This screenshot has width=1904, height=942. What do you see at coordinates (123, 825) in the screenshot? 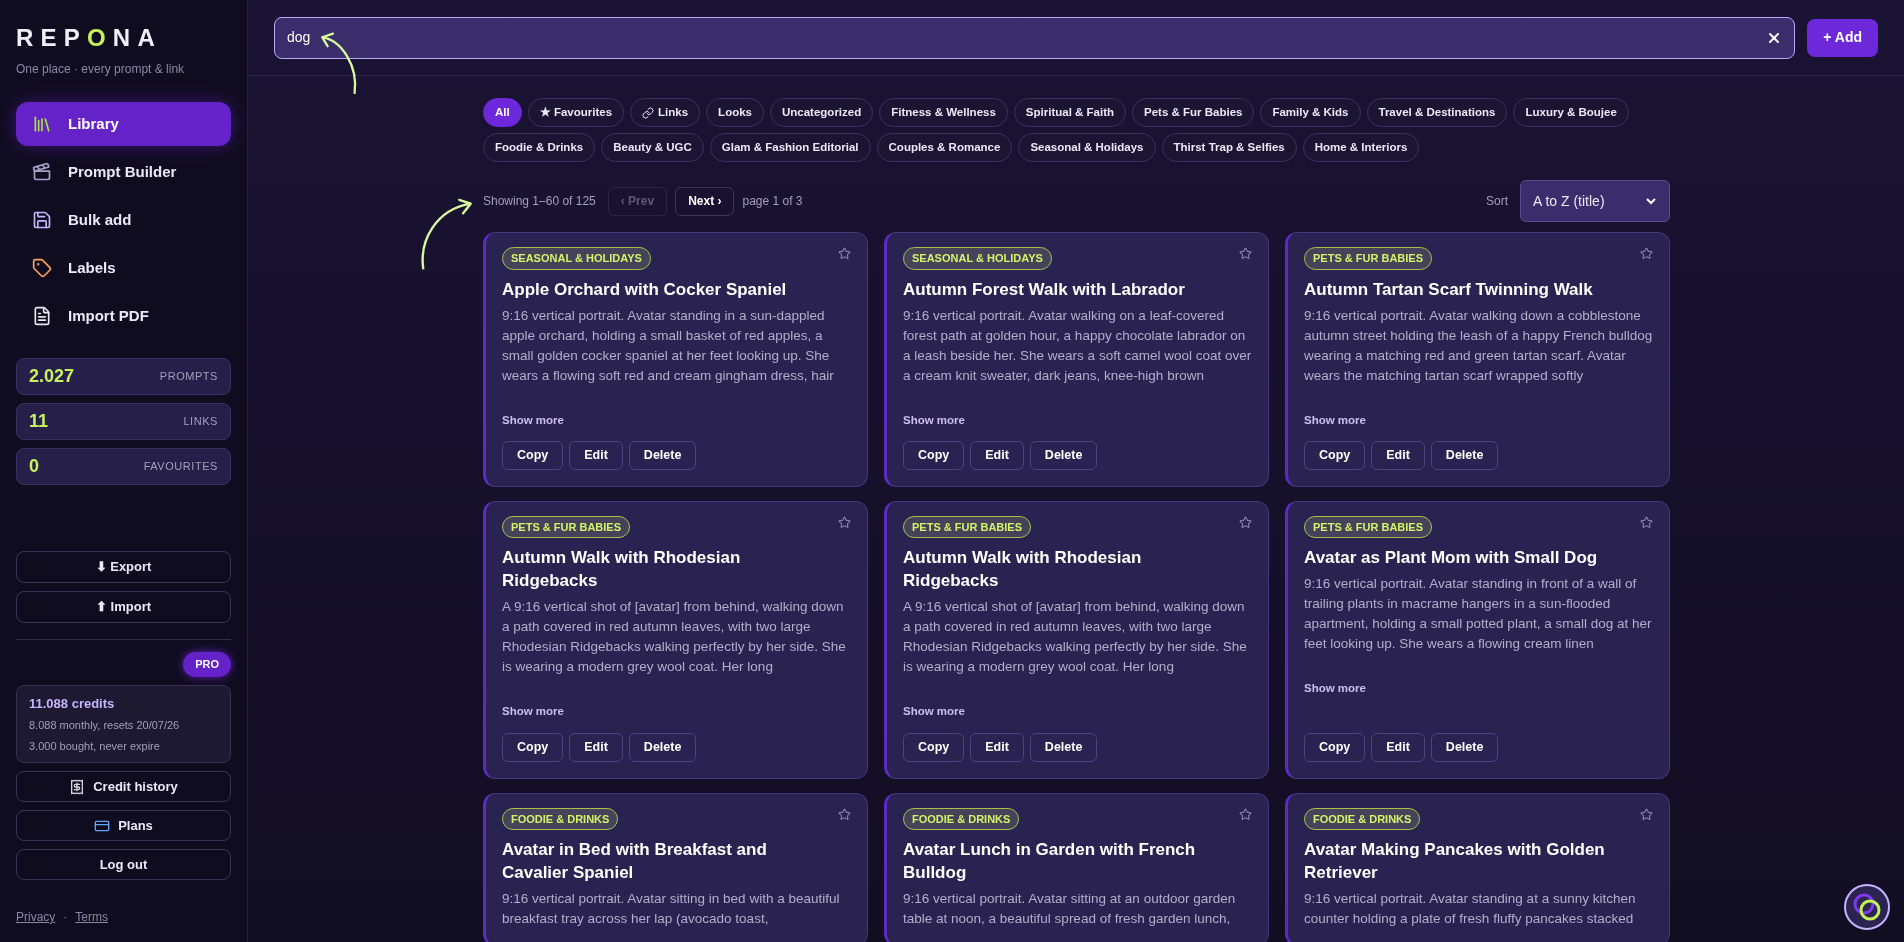
I see `account-button: Plans` at bounding box center [123, 825].